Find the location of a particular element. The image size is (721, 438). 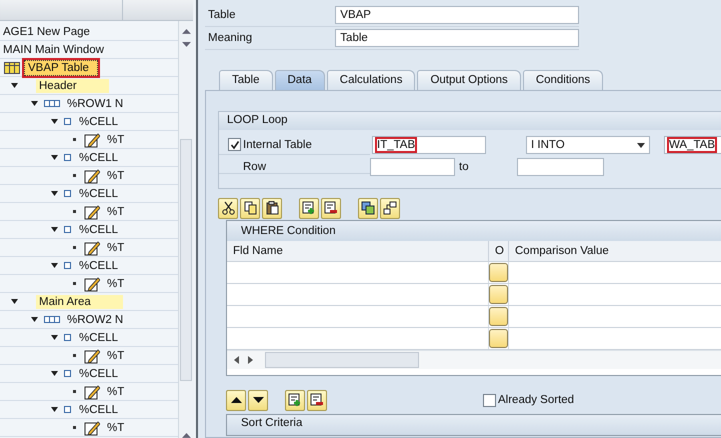

clipboard-icon is located at coordinates (272, 208).